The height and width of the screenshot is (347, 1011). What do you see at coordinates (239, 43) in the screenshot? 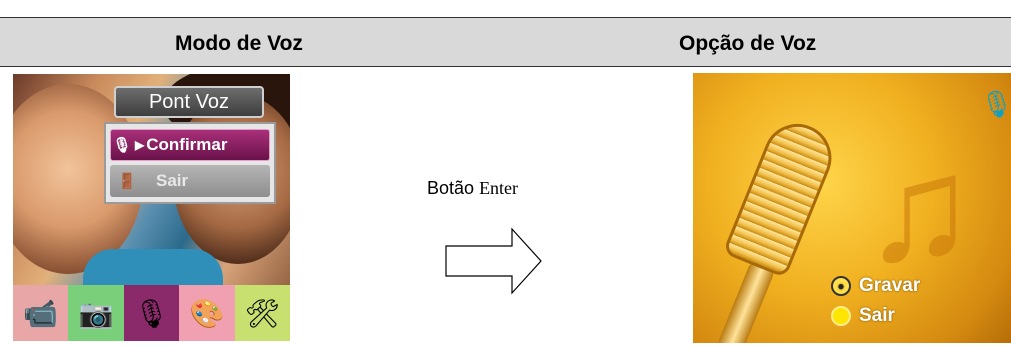
I see `left-column-title: Modo de Voz` at bounding box center [239, 43].